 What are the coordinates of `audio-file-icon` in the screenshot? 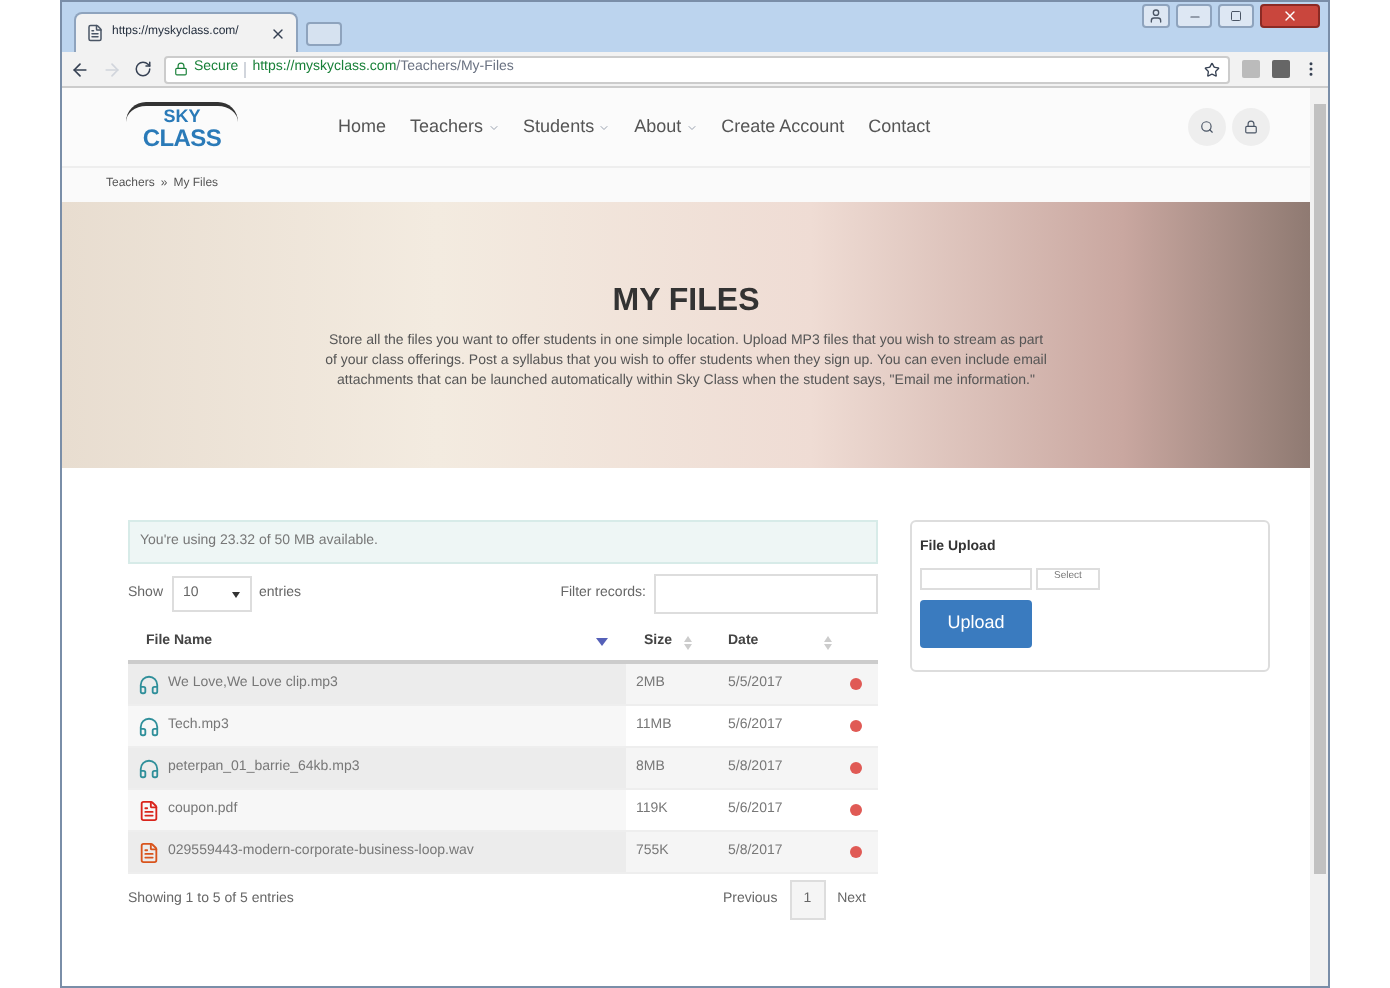 It's located at (149, 852).